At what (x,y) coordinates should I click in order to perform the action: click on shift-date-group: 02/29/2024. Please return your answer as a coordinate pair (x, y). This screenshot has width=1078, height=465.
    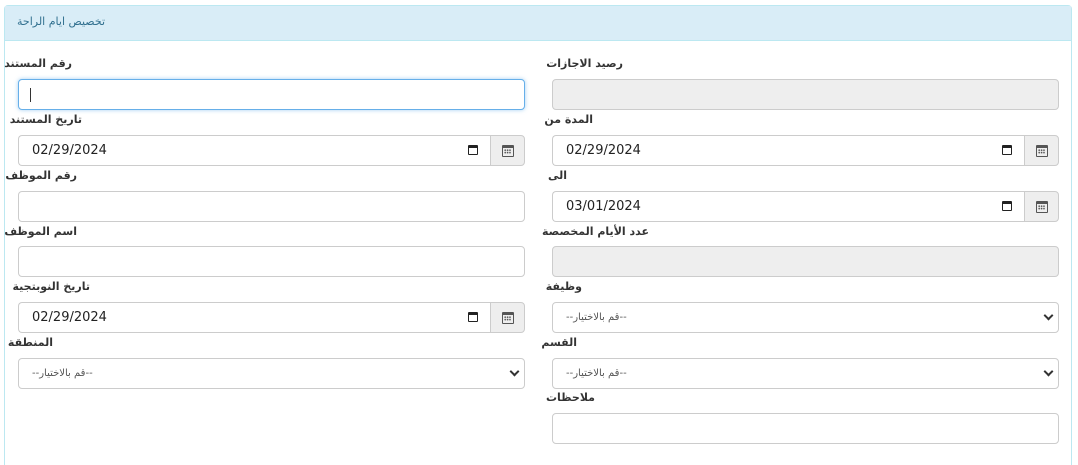
    Looking at the image, I should click on (271, 317).